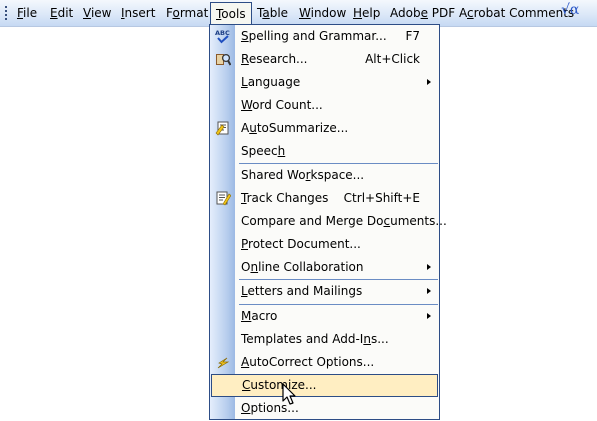 Image resolution: width=597 pixels, height=421 pixels. What do you see at coordinates (222, 128) in the screenshot?
I see `autosummarize-icon` at bounding box center [222, 128].